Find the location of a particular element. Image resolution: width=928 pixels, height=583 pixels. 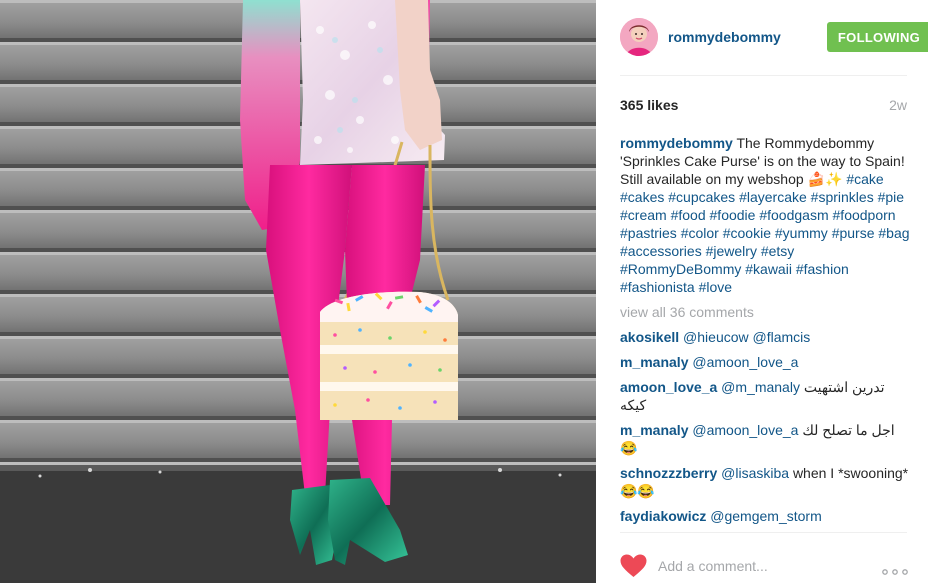

avatar is located at coordinates (639, 37).